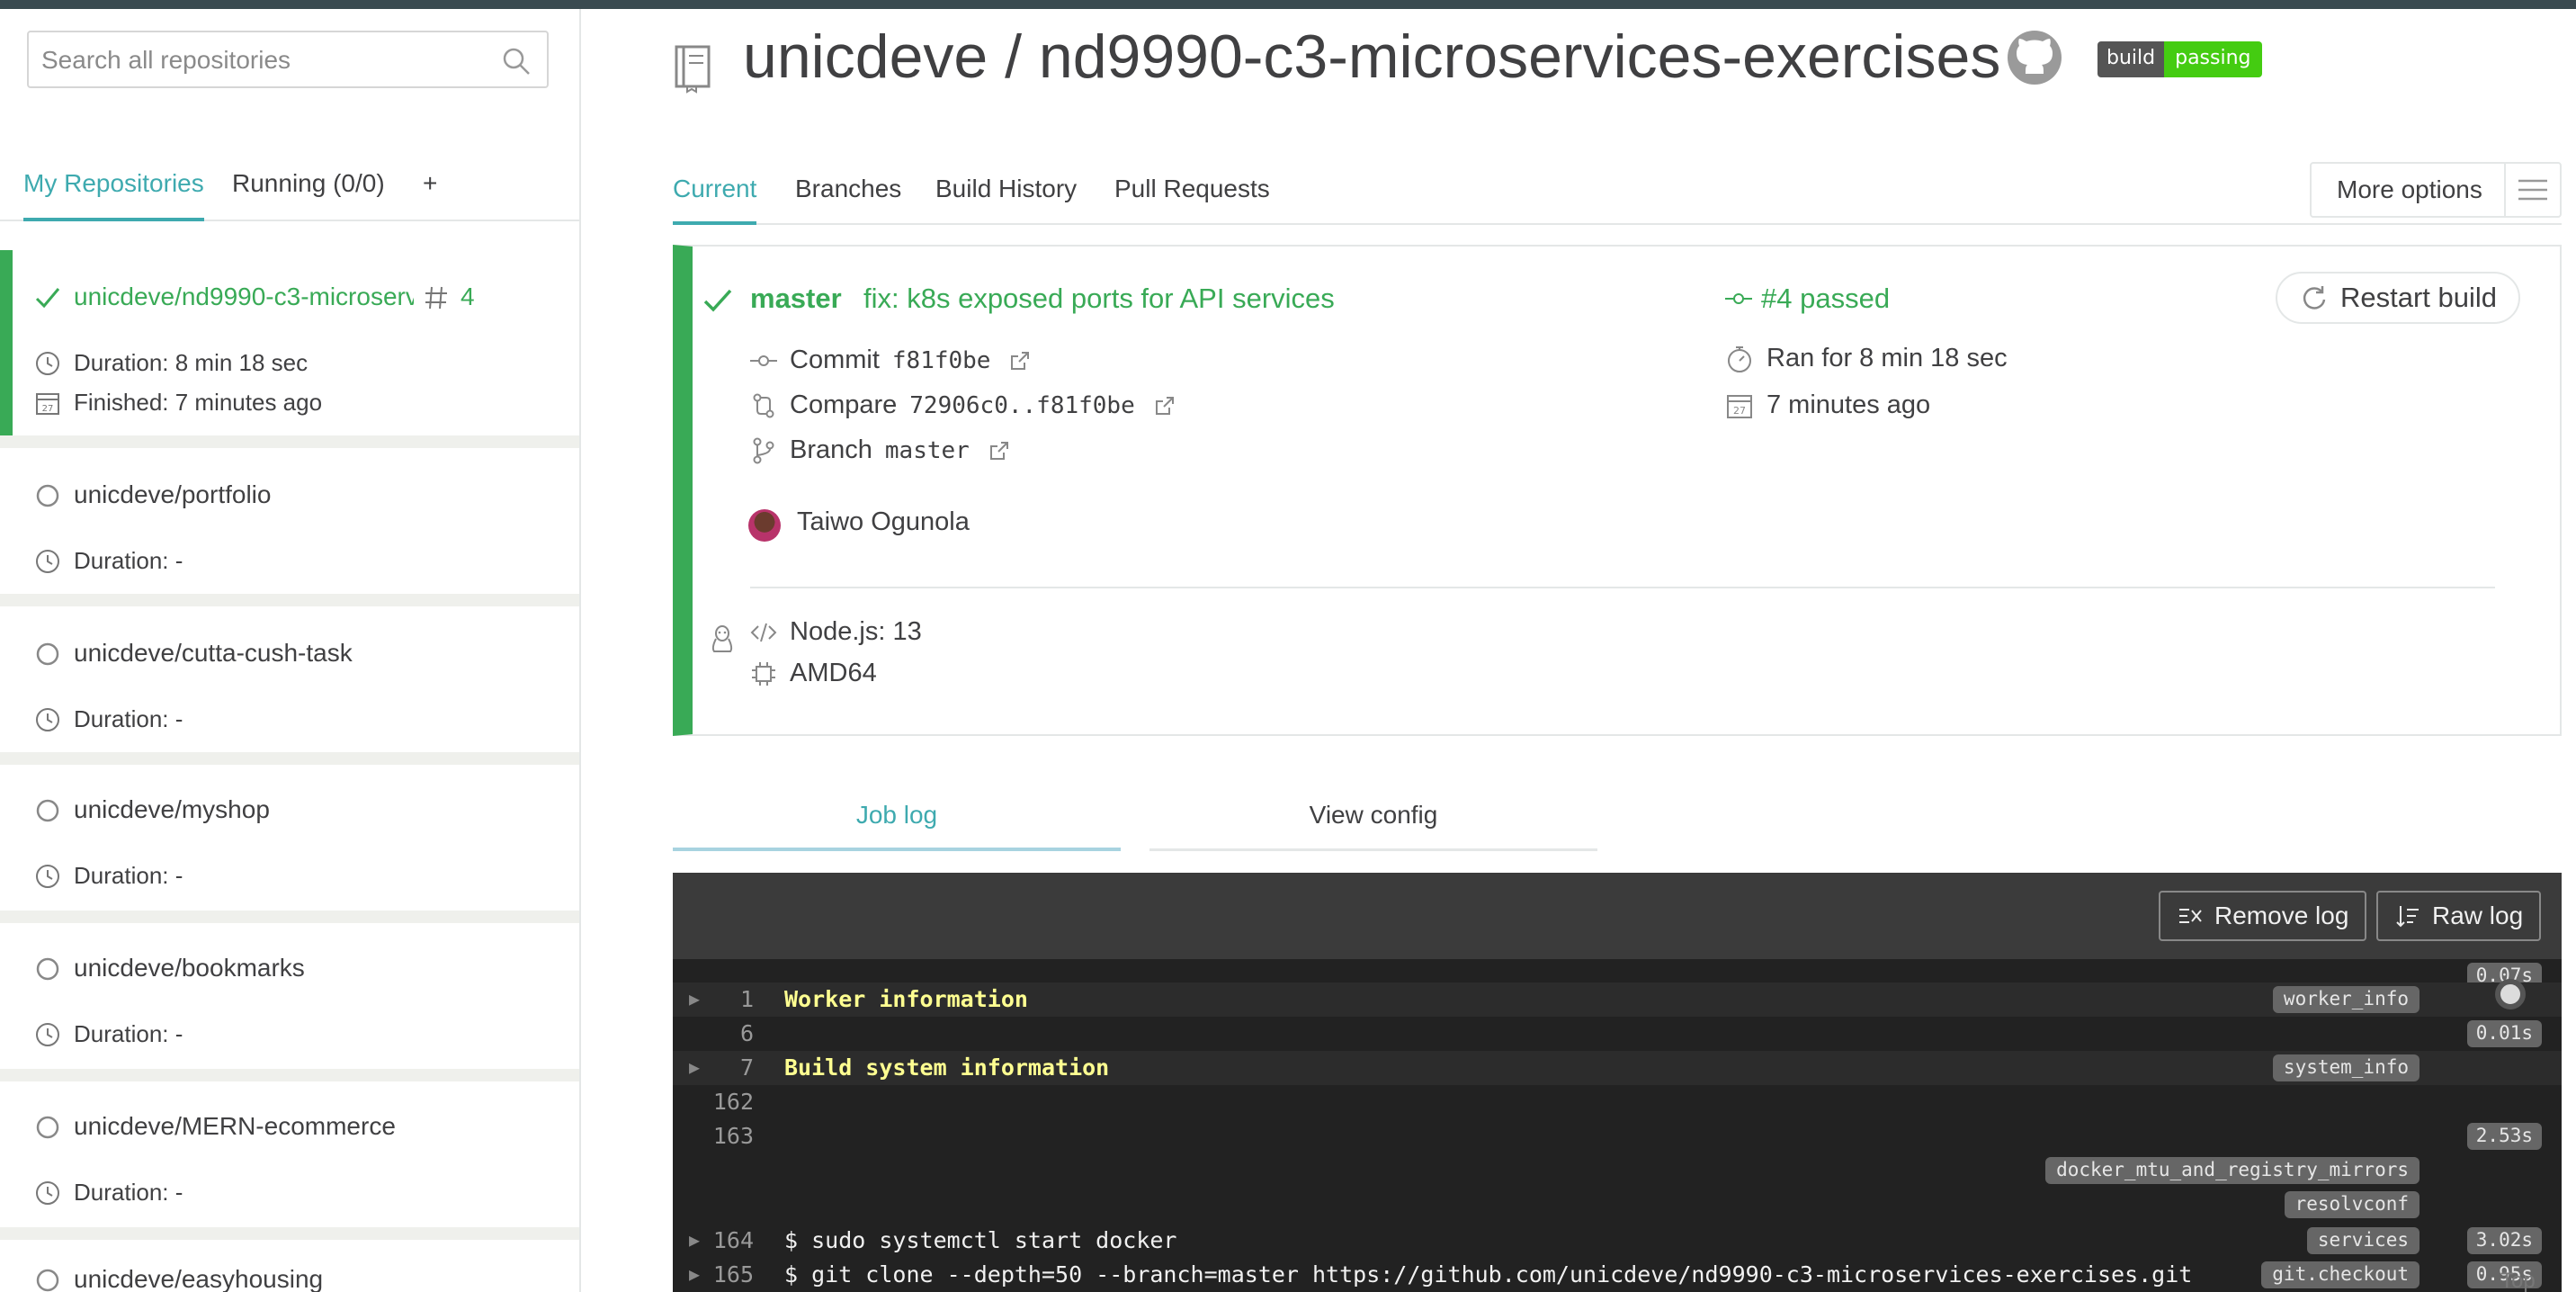 This screenshot has width=2576, height=1292. What do you see at coordinates (1617, 1102) in the screenshot?
I see `log-line: 162` at bounding box center [1617, 1102].